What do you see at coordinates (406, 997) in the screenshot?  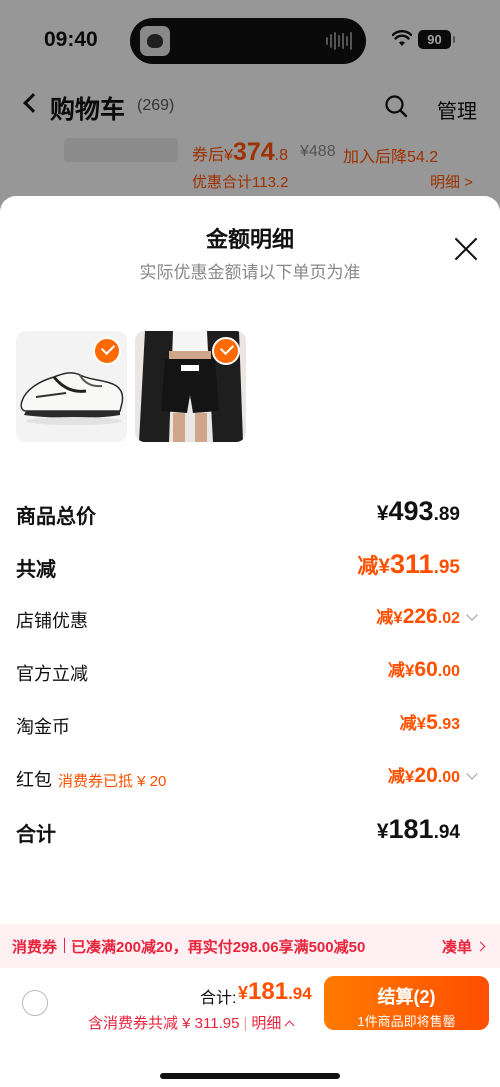 I see `checkout-label: 结算(2)` at bounding box center [406, 997].